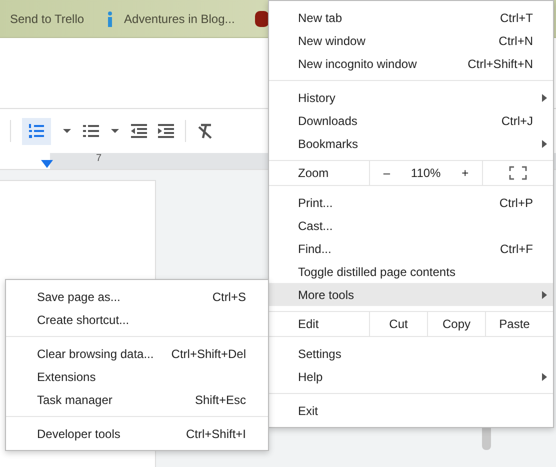 This screenshot has width=556, height=467. Describe the element at coordinates (137, 399) in the screenshot. I see `menu-item: Task manager Shift+Esc` at that location.